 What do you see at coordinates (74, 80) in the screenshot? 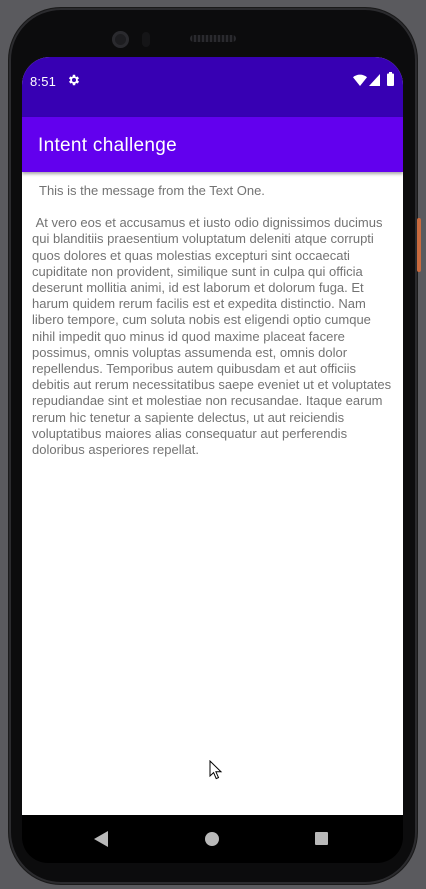
I see `settings-gear-icon` at bounding box center [74, 80].